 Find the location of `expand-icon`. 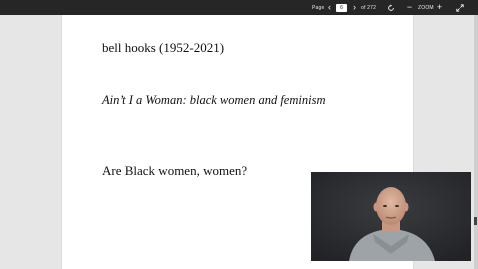

expand-icon is located at coordinates (459, 7).